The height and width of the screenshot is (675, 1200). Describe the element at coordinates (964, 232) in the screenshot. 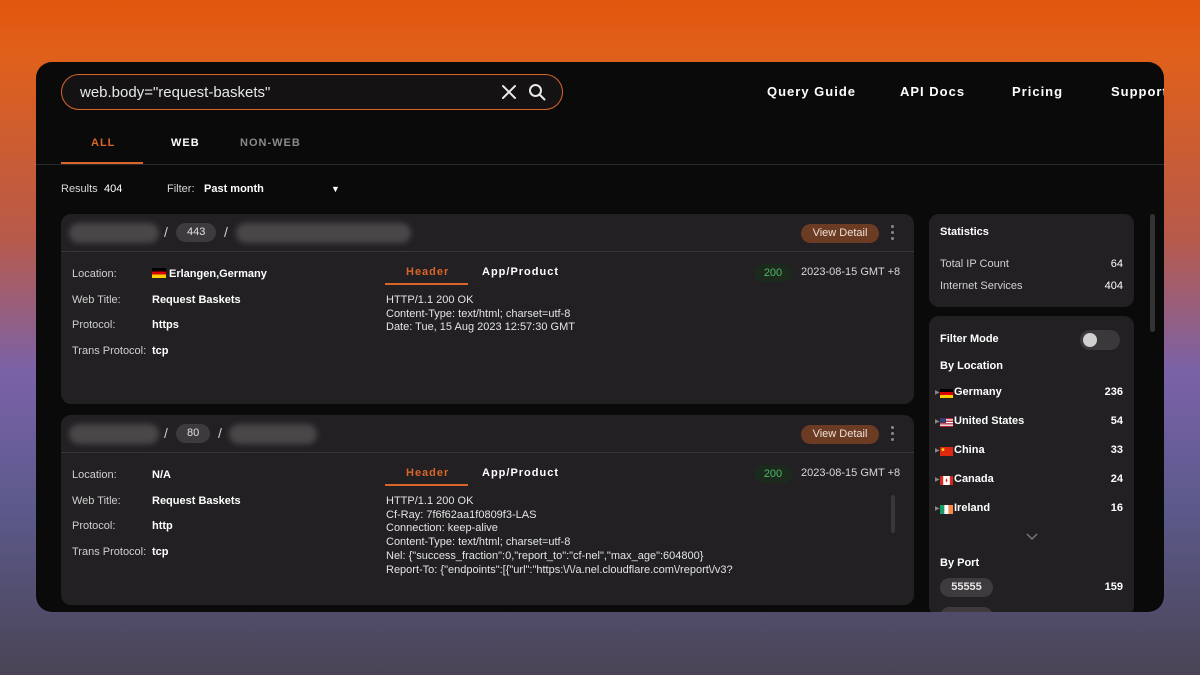

I see `statistics-title: Statistics` at that location.